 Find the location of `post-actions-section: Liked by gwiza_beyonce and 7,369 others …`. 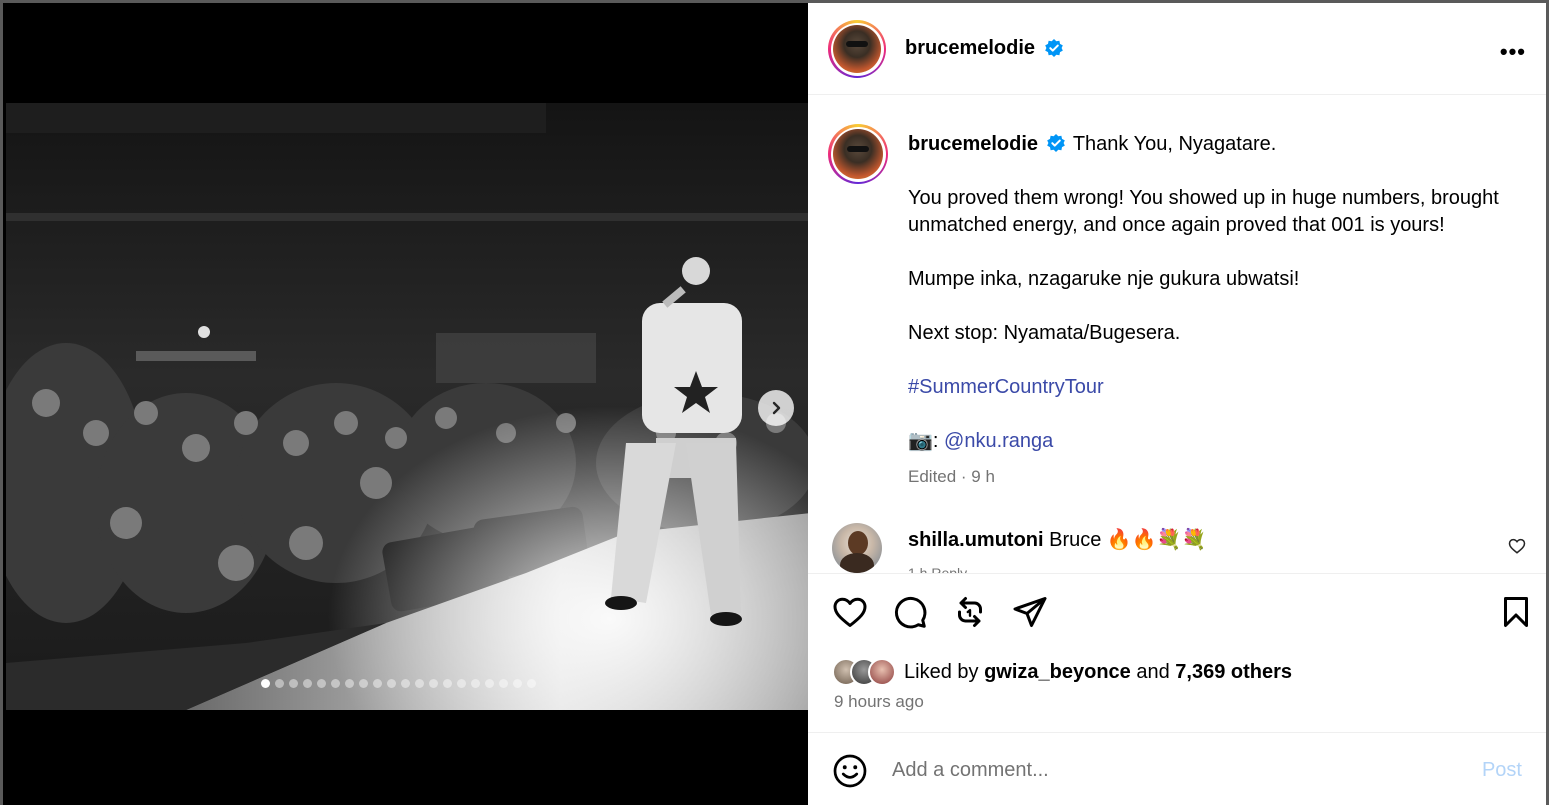

post-actions-section: Liked by gwiza_beyonce and 7,369 others … is located at coordinates (1177, 653).